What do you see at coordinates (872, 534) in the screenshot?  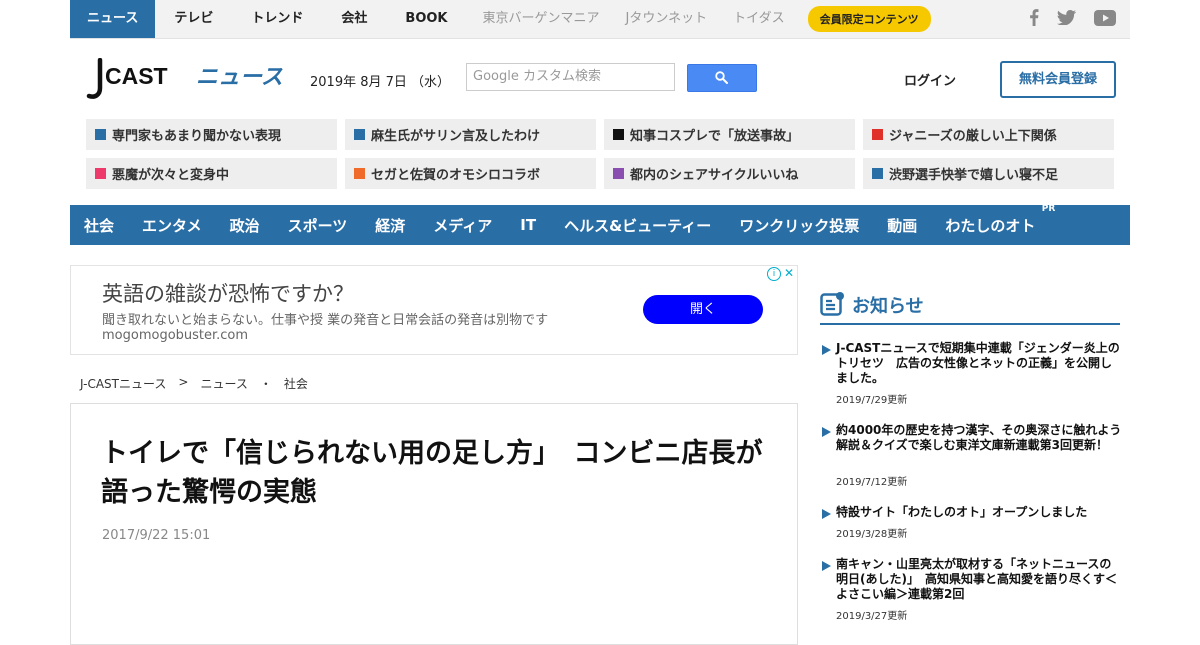 I see `notice-date: 2019/3/28更新` at bounding box center [872, 534].